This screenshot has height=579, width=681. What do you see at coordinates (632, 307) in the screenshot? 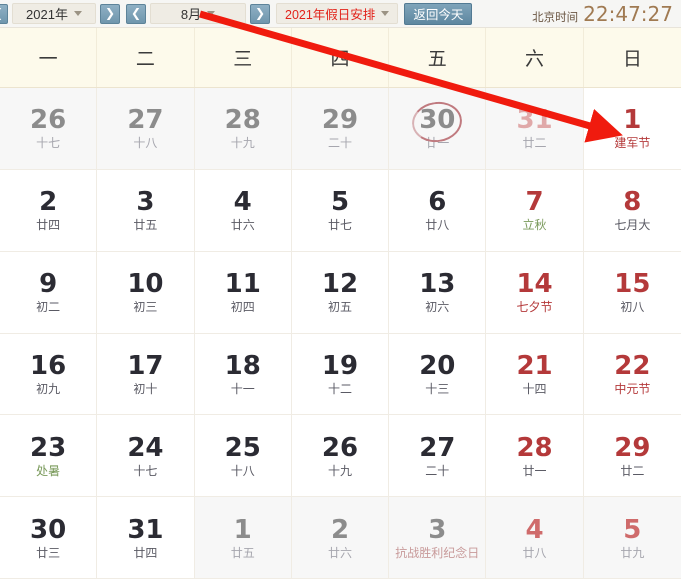
I see `day-lunar-label: 初八` at bounding box center [632, 307].